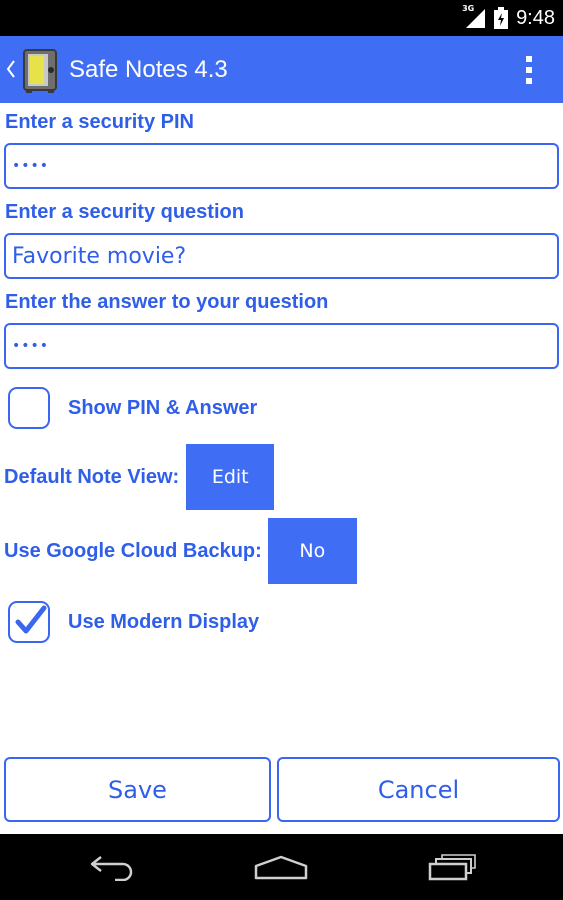 The height and width of the screenshot is (900, 563). What do you see at coordinates (281, 18) in the screenshot?
I see `status-bar: 3G 9:48` at bounding box center [281, 18].